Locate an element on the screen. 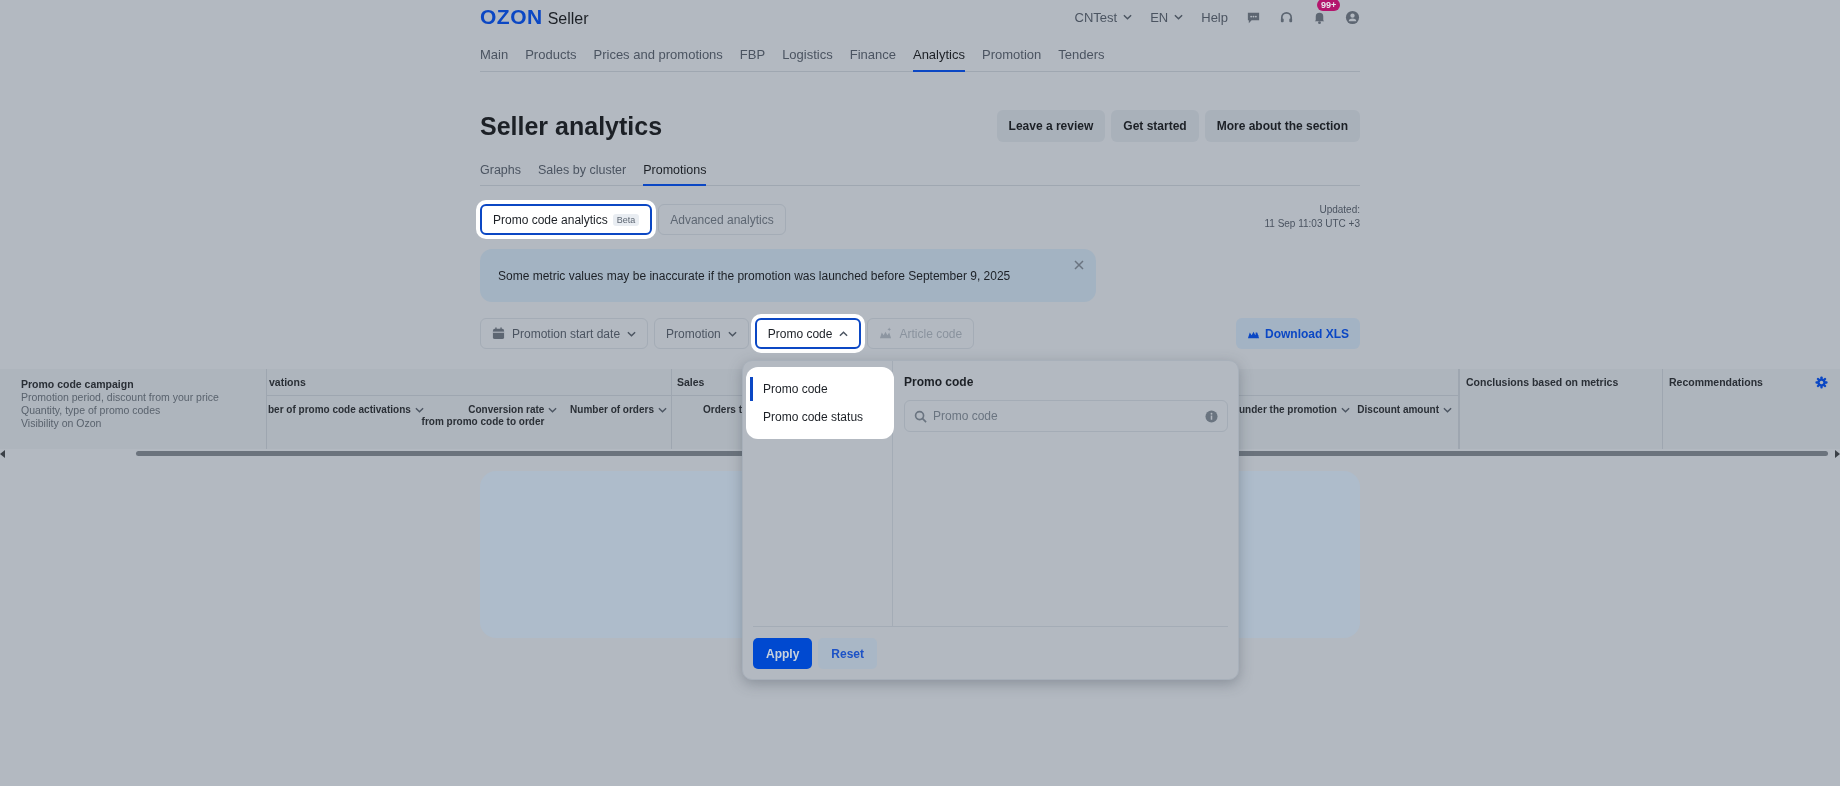 The image size is (1840, 786). nav-tab: Prices and promotions is located at coordinates (658, 57).